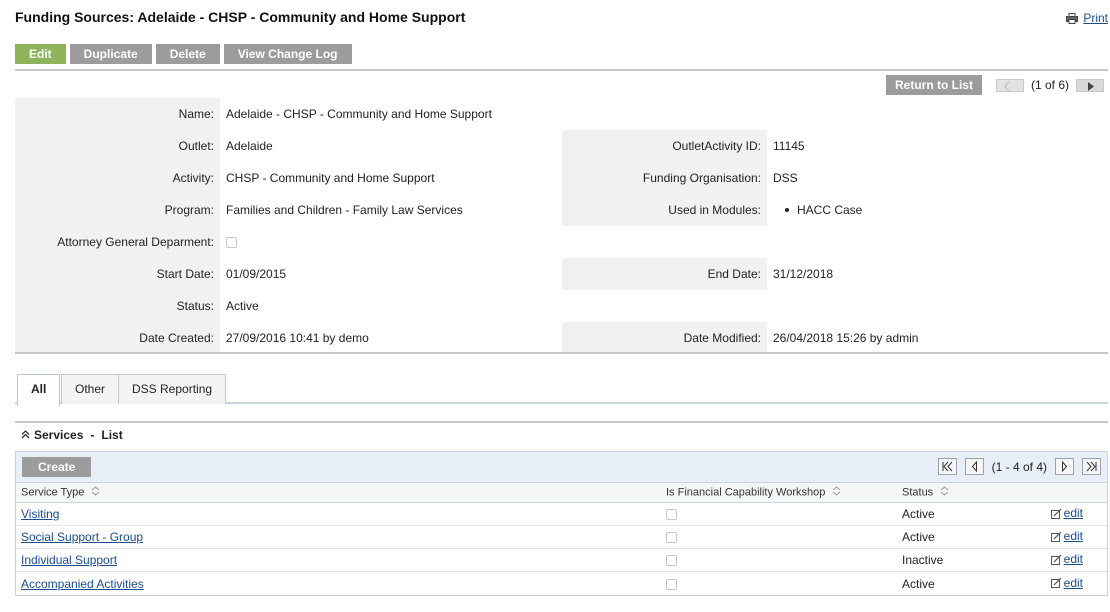  Describe the element at coordinates (187, 54) in the screenshot. I see `delete-button: Delete` at that location.